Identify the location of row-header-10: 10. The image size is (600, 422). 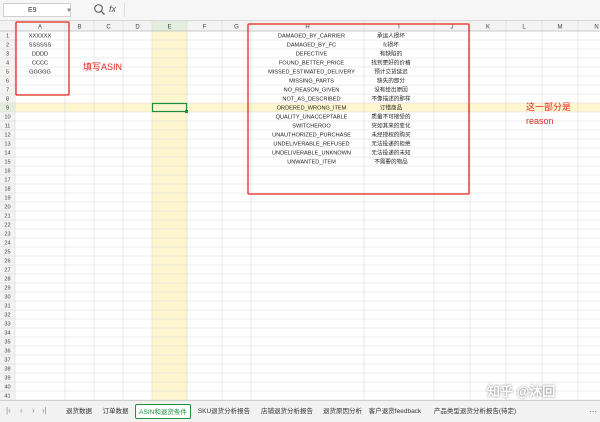
(7, 118).